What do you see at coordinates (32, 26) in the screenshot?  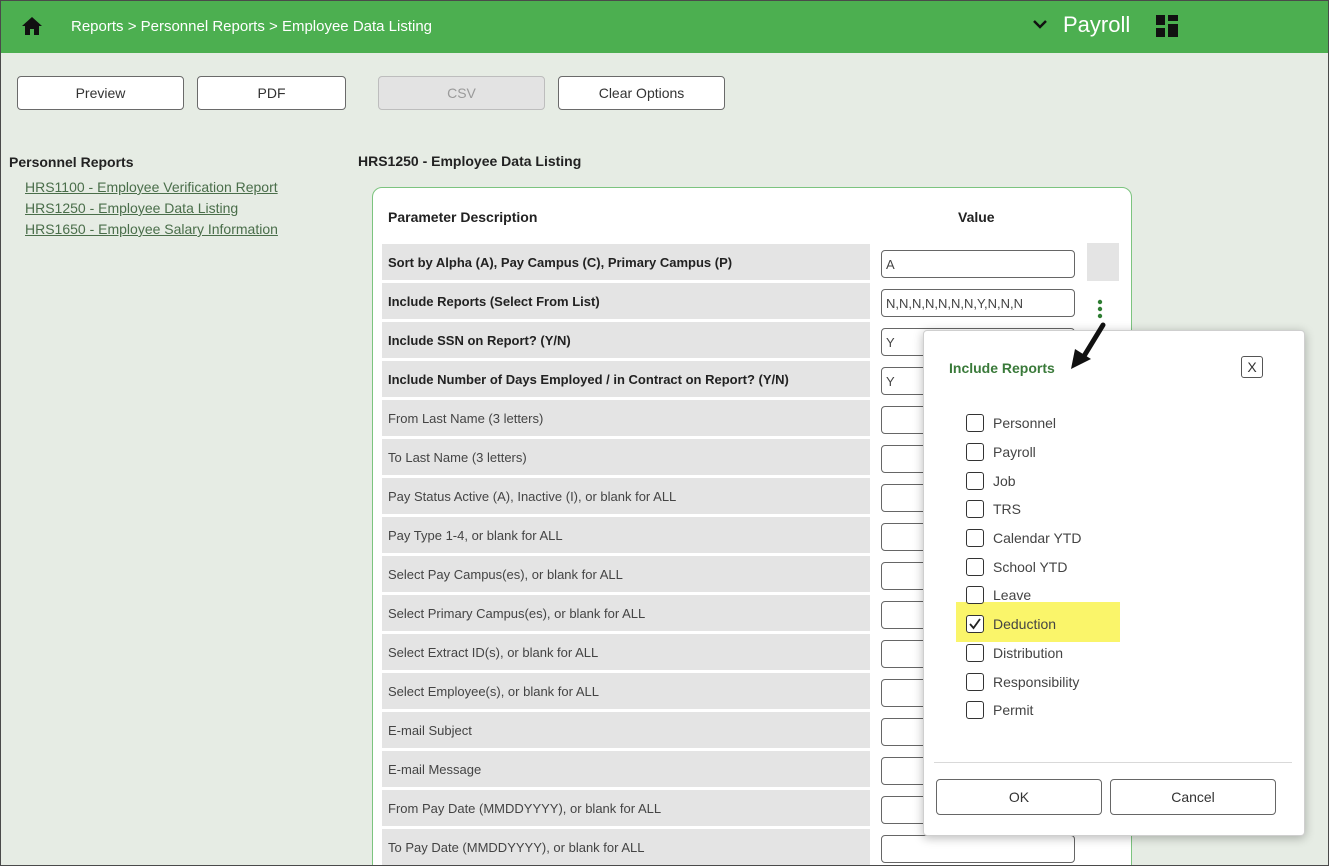 I see `home-icon` at bounding box center [32, 26].